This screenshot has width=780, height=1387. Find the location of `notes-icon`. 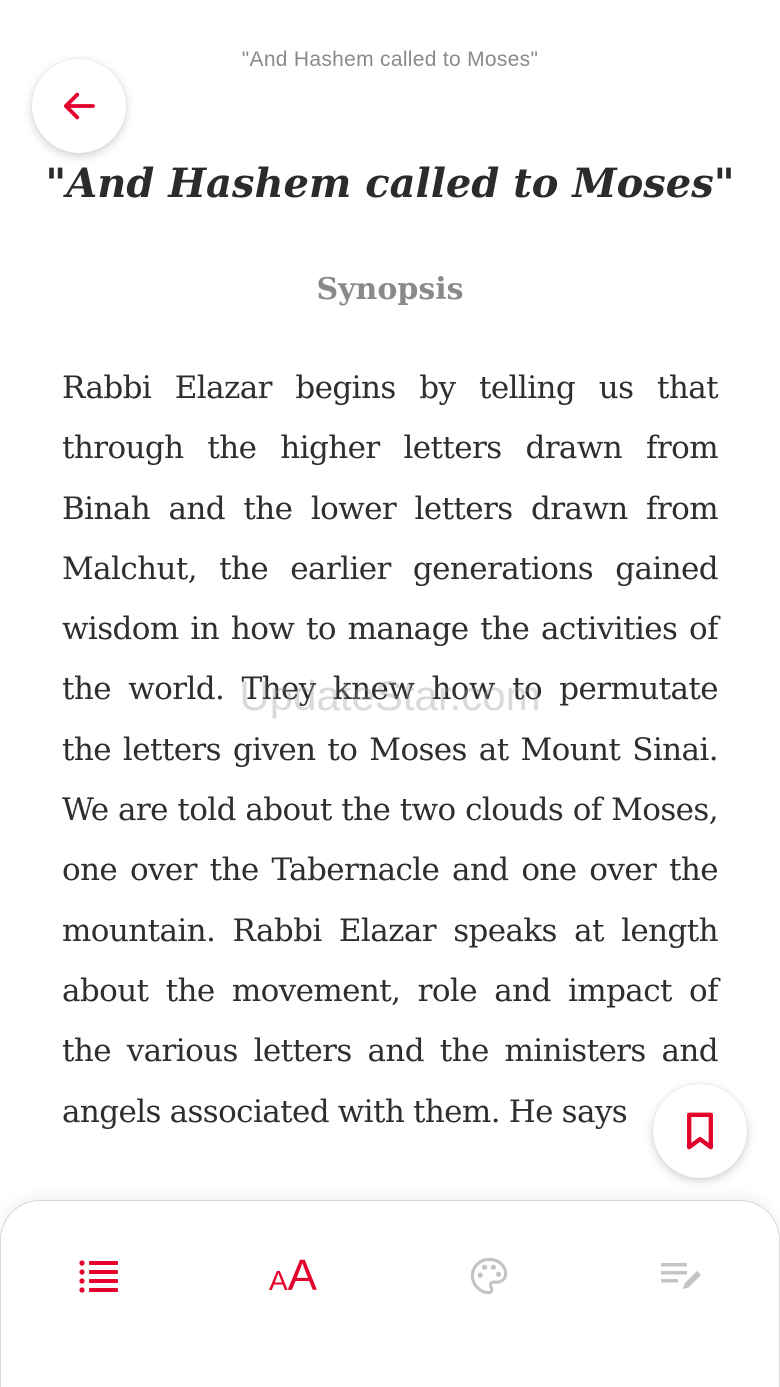

notes-icon is located at coordinates (681, 1276).